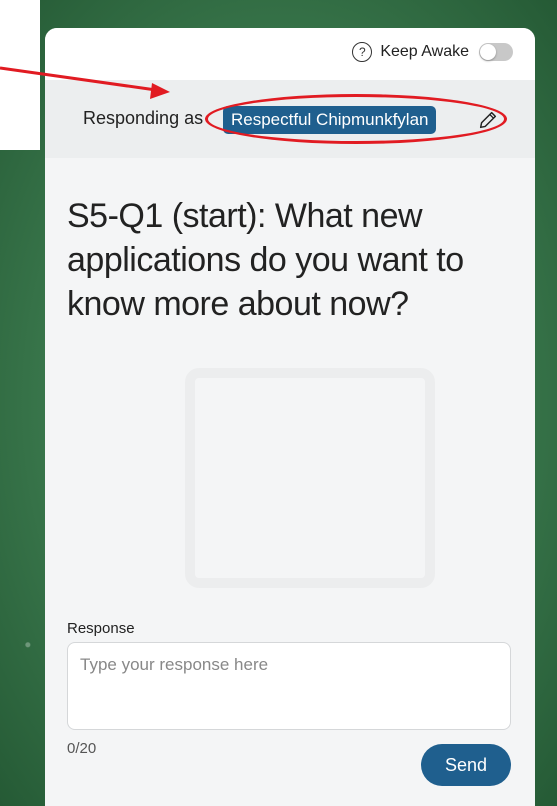  I want to click on white-margin, so click(20, 75).